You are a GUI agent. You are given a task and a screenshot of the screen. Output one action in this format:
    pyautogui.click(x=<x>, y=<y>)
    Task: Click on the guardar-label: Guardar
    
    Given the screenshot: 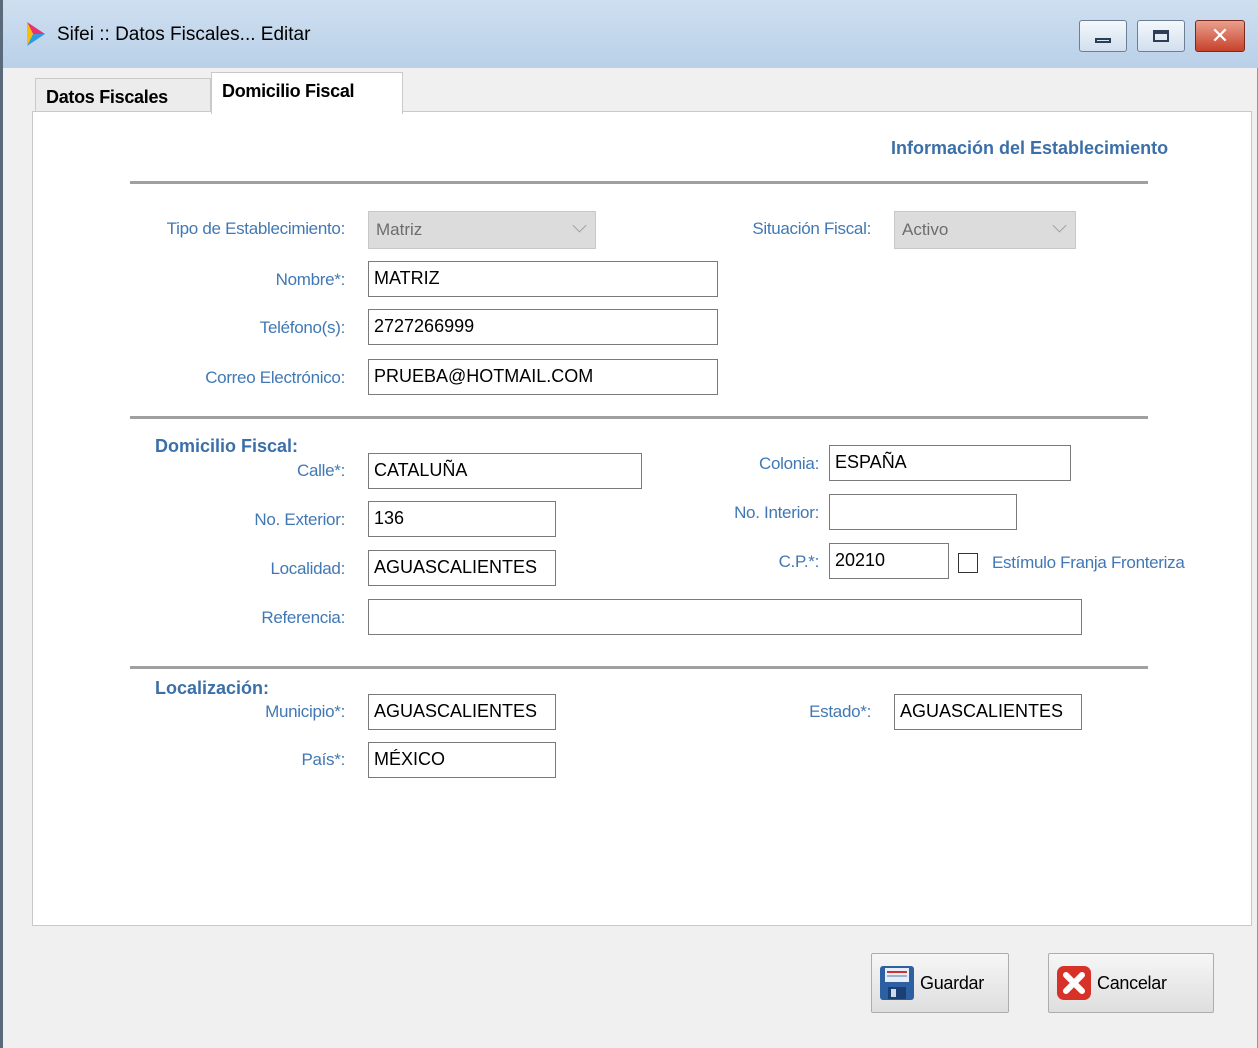 What is the action you would take?
    pyautogui.click(x=952, y=982)
    